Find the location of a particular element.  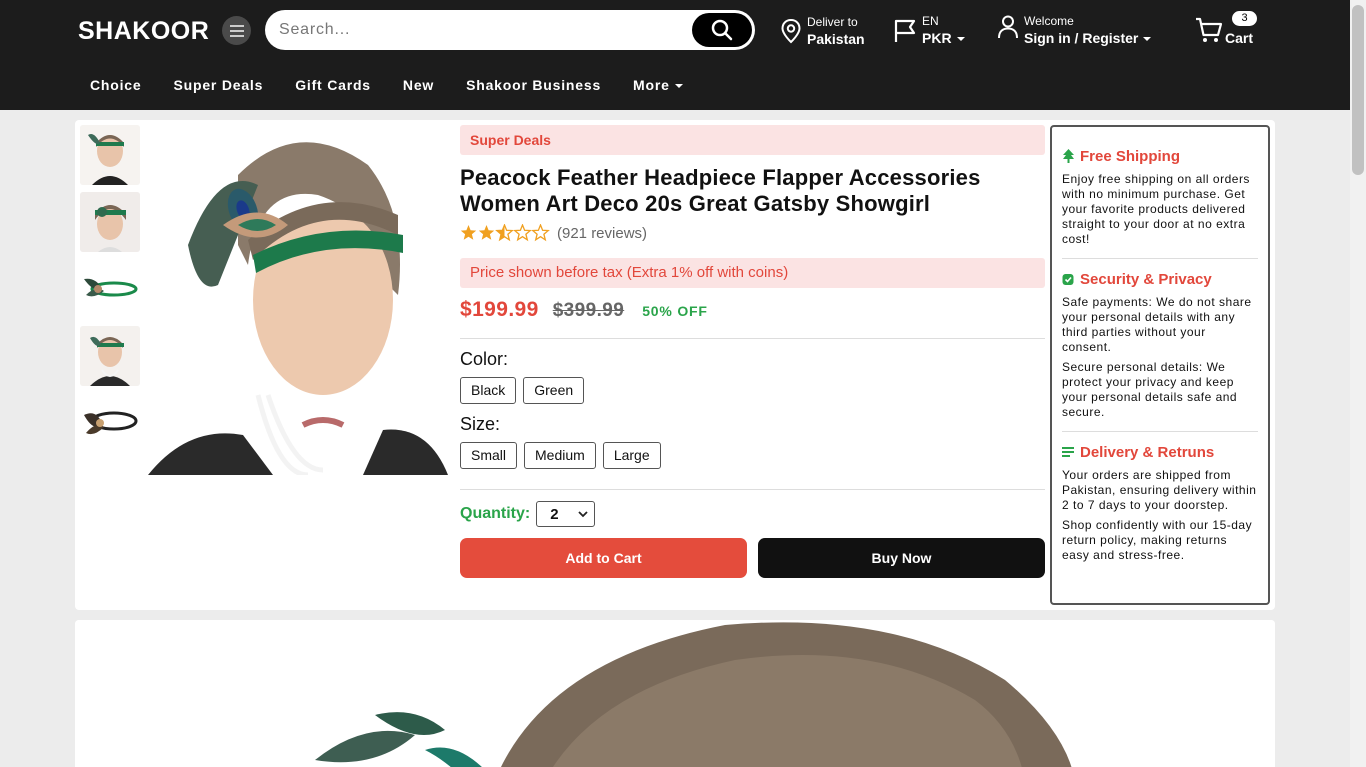

deliver-label: Deliver to is located at coordinates (832, 22).